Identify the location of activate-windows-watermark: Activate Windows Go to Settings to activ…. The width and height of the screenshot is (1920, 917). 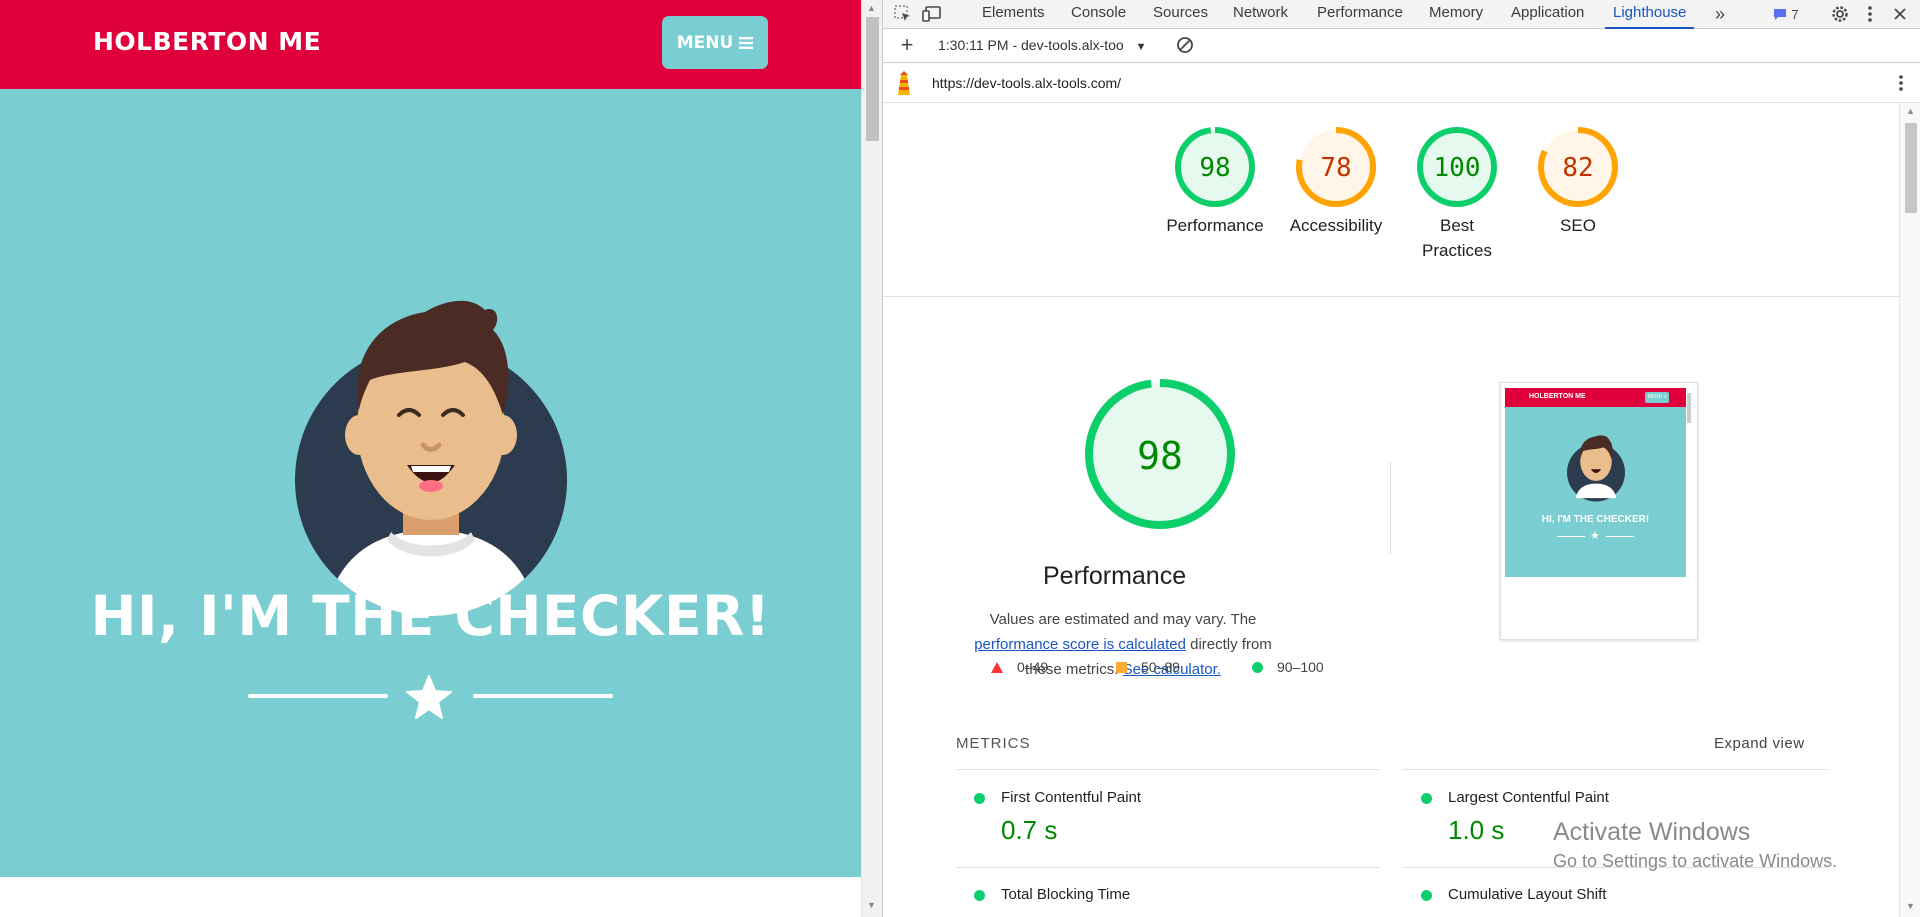
(1695, 845).